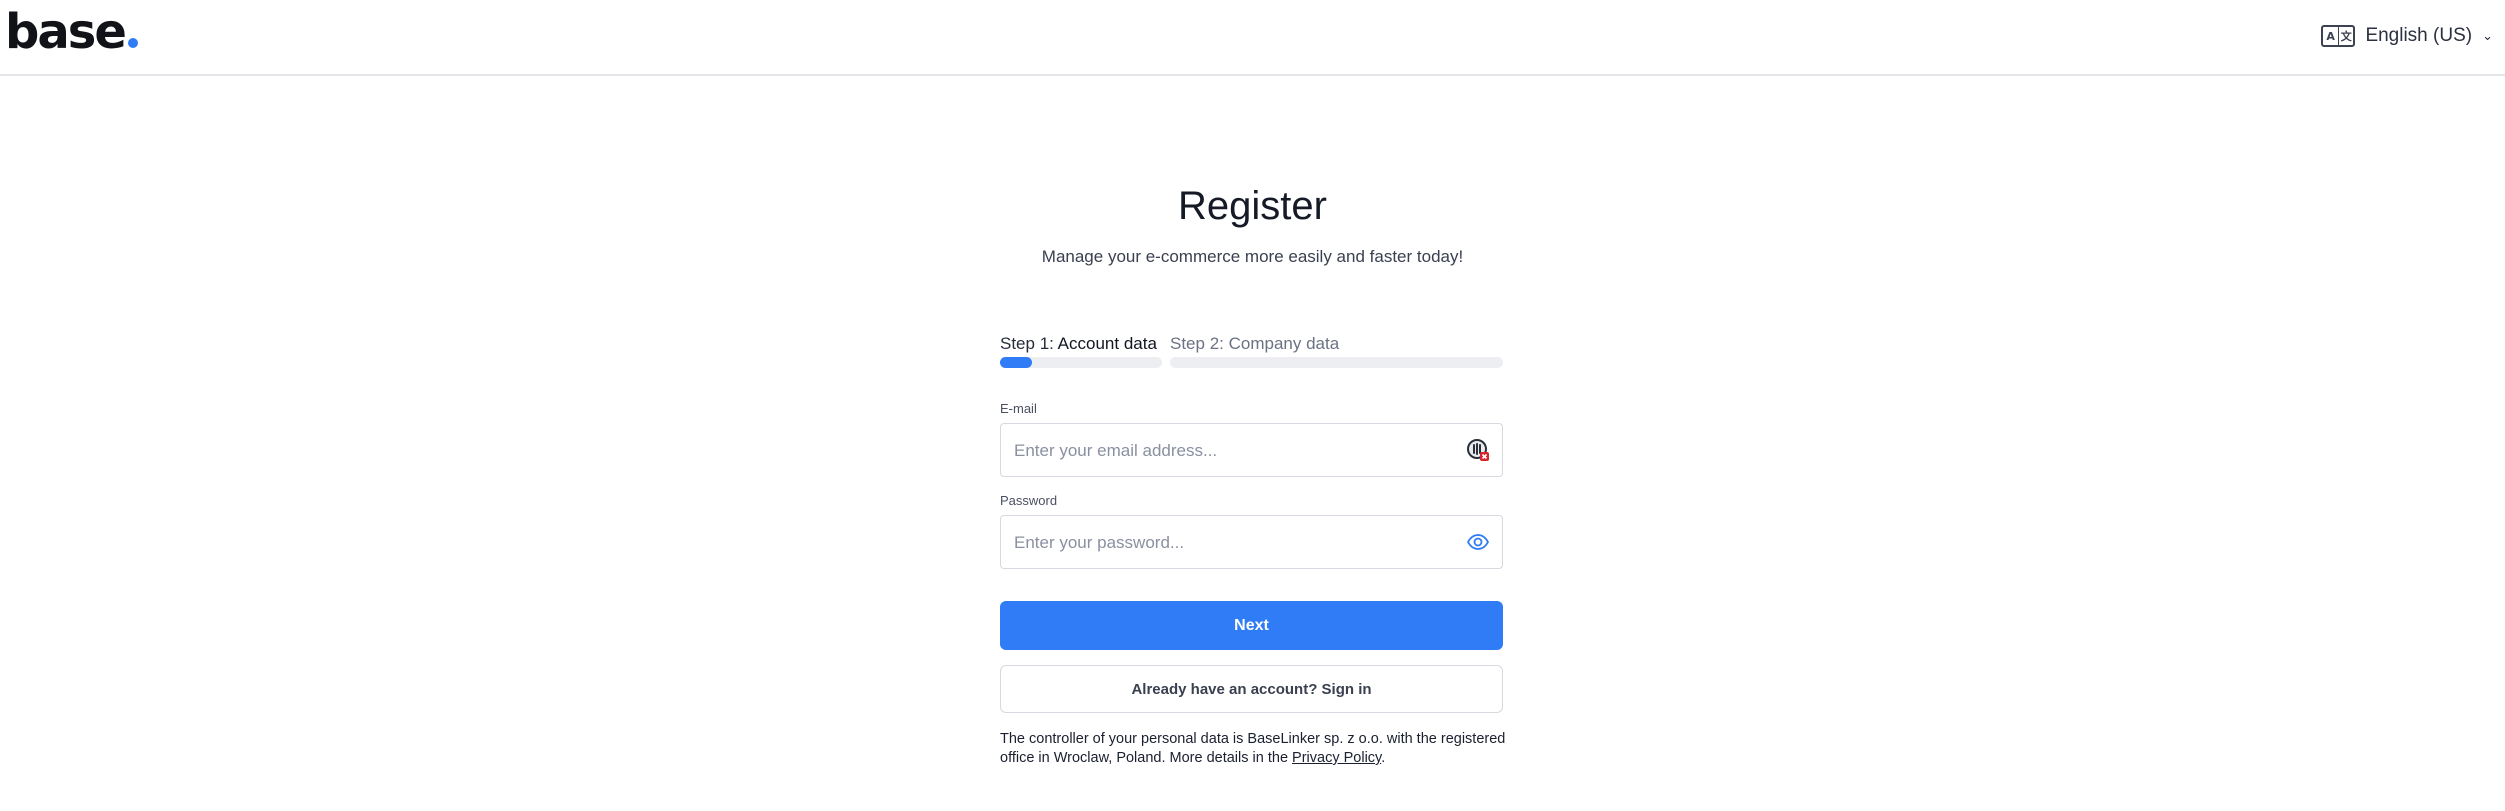  I want to click on step-2-progress-bar, so click(1336, 362).